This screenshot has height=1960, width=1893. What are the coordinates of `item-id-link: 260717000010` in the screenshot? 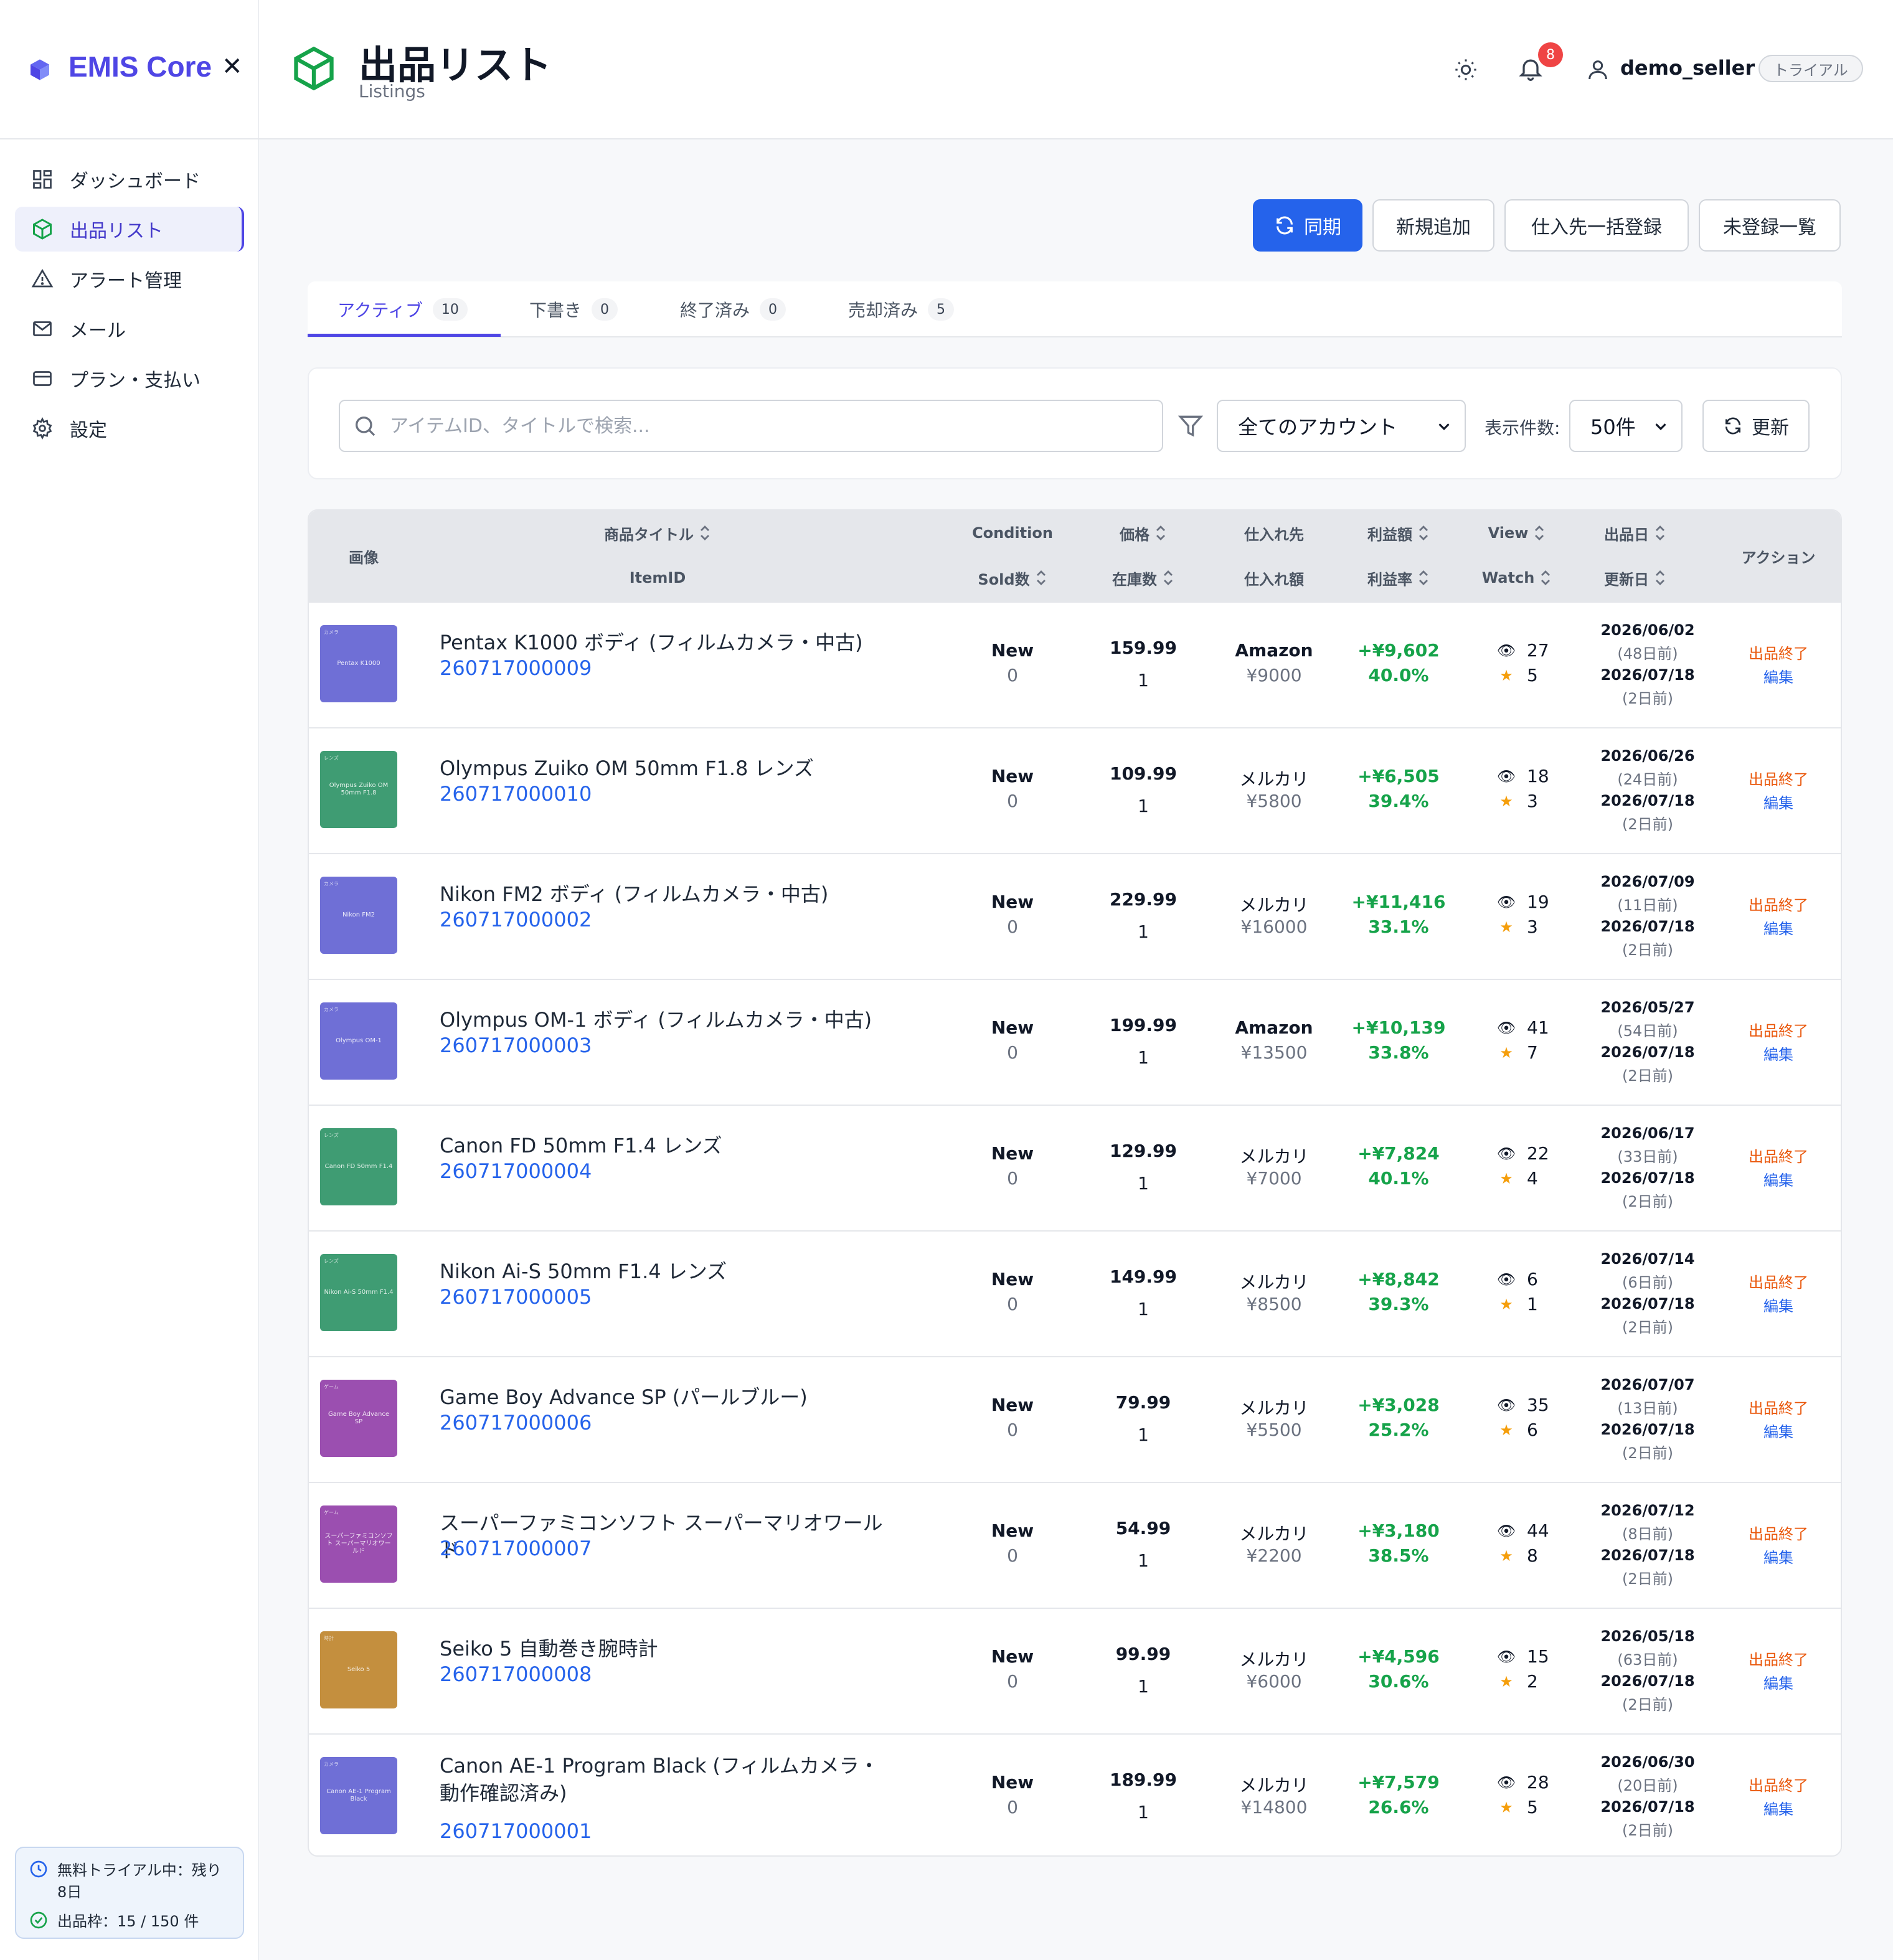 It's located at (516, 794).